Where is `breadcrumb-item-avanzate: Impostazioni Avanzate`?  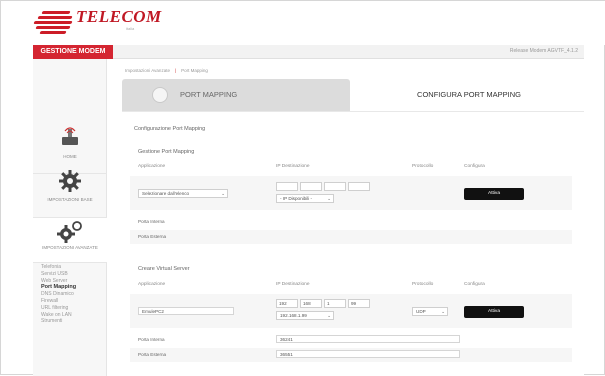 breadcrumb-item-avanzate: Impostazioni Avanzate is located at coordinates (147, 70).